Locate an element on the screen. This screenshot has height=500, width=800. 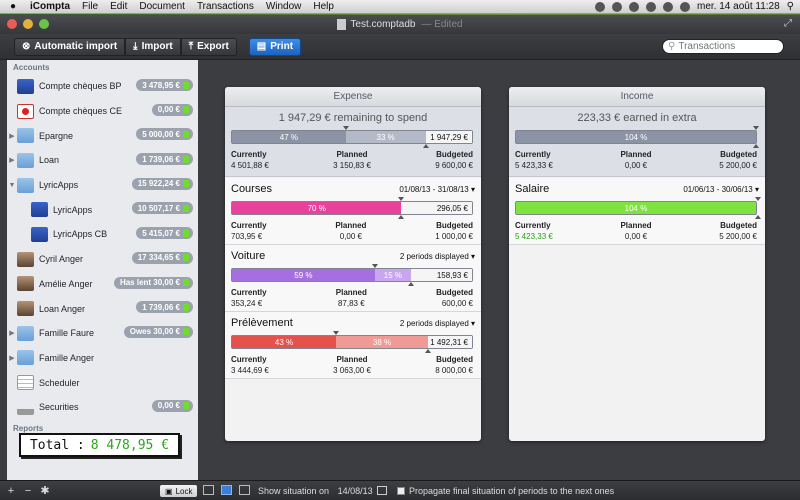
sidebar-item: Compte chèques BP 3 478,95 € is located at coordinates (102, 86).